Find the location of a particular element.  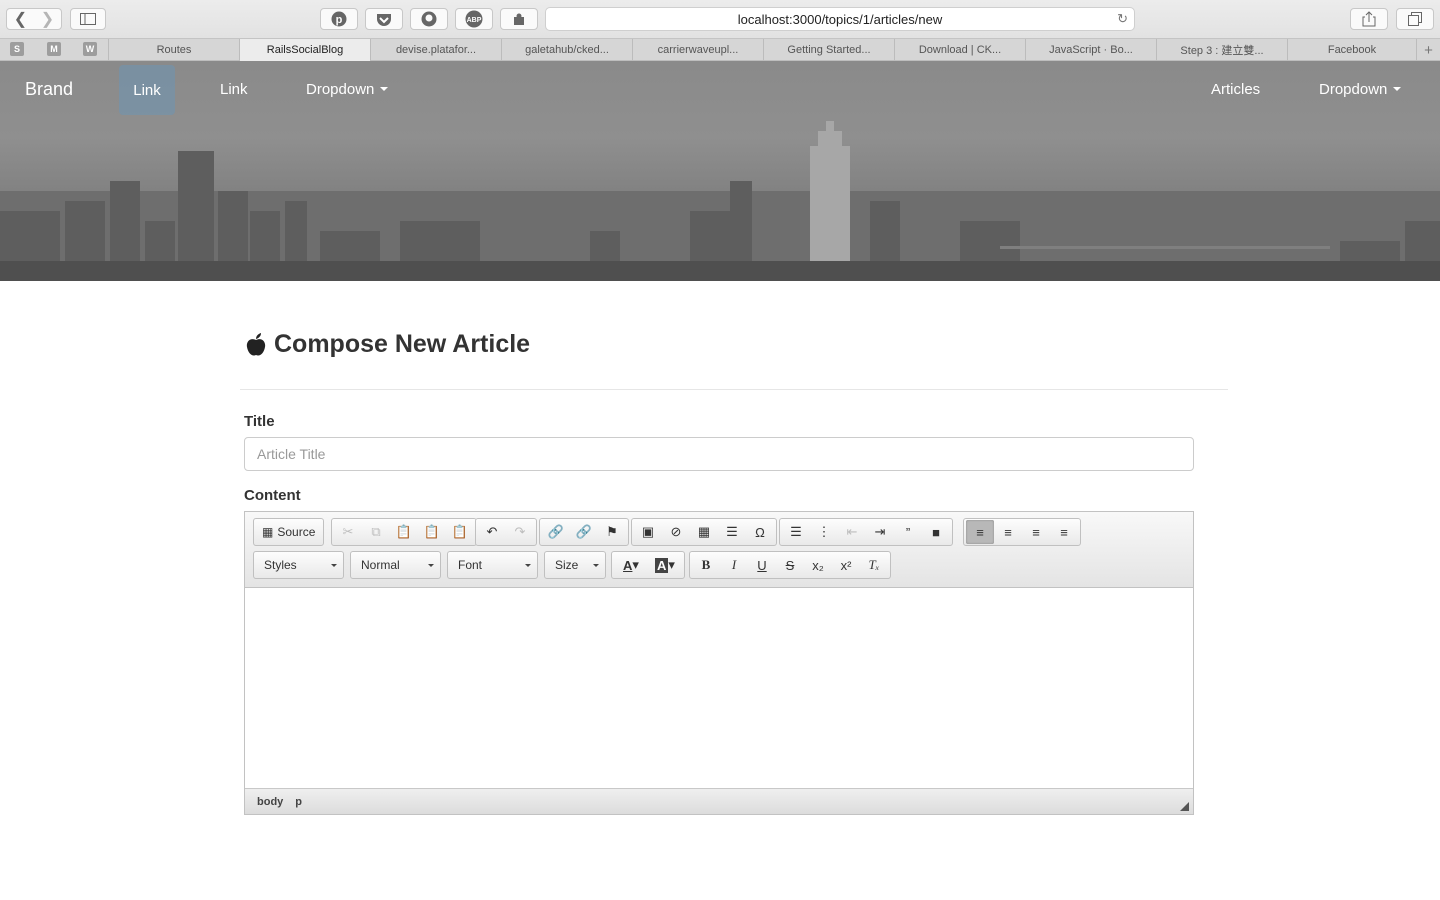

sidebar-toggle-button is located at coordinates (88, 19).